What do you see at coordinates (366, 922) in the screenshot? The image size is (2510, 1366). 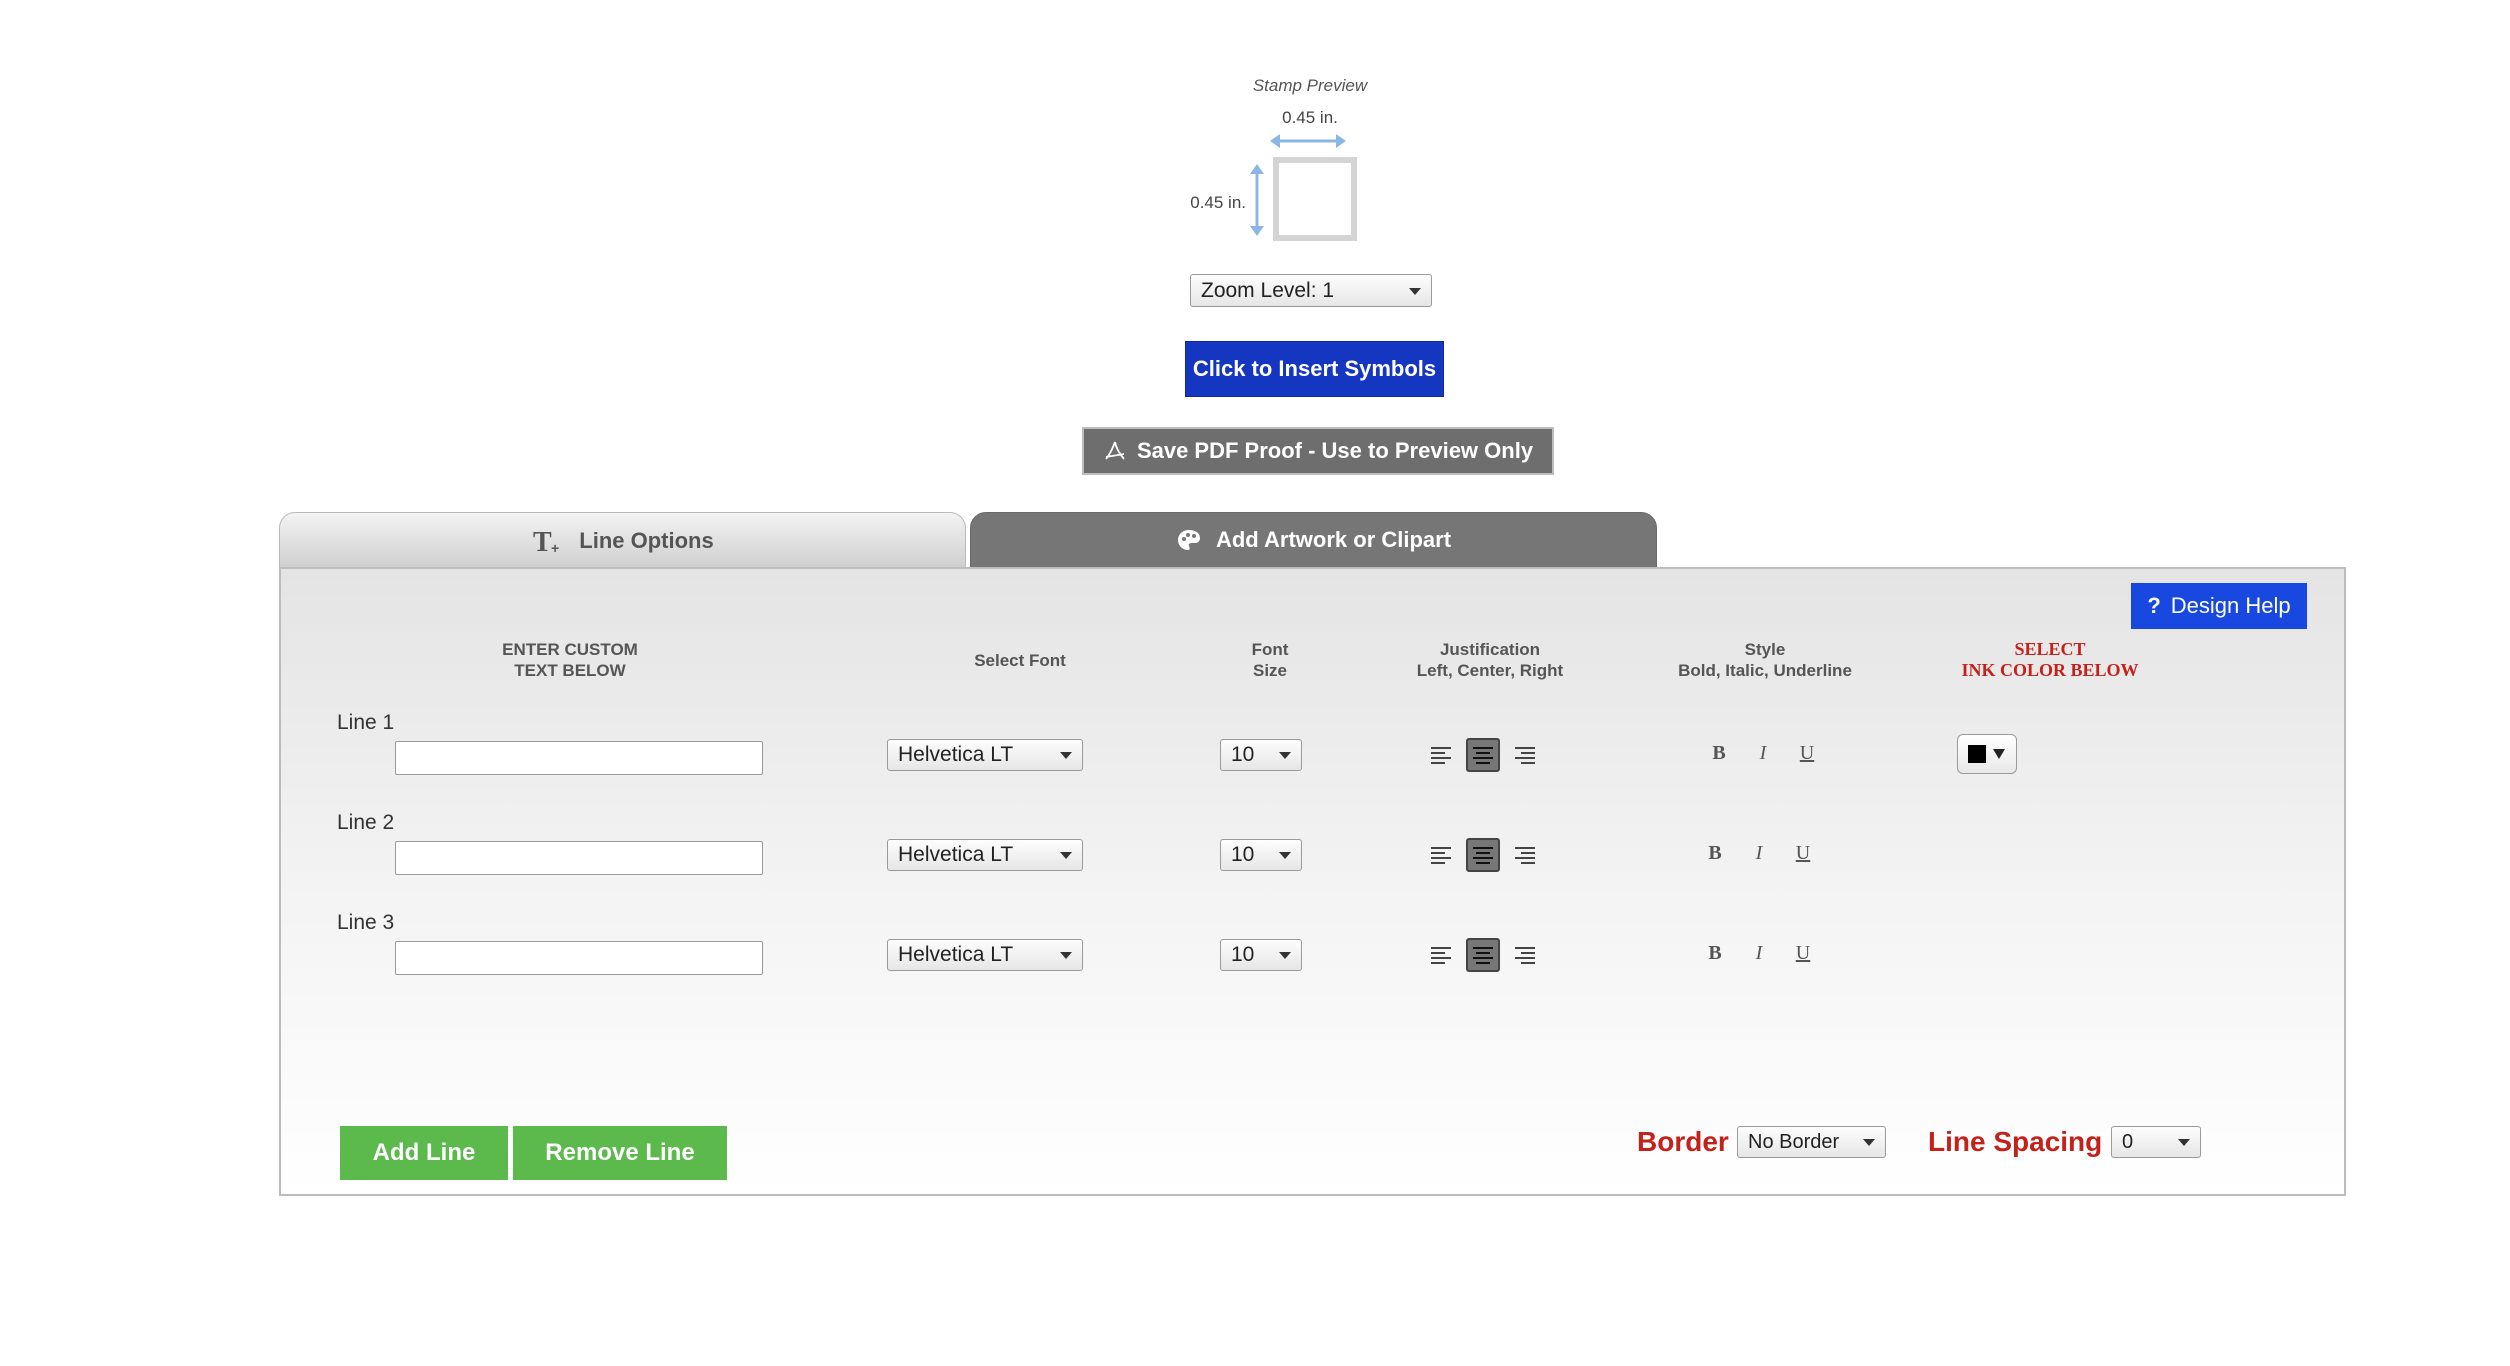 I see `line-3-label: Line 3` at bounding box center [366, 922].